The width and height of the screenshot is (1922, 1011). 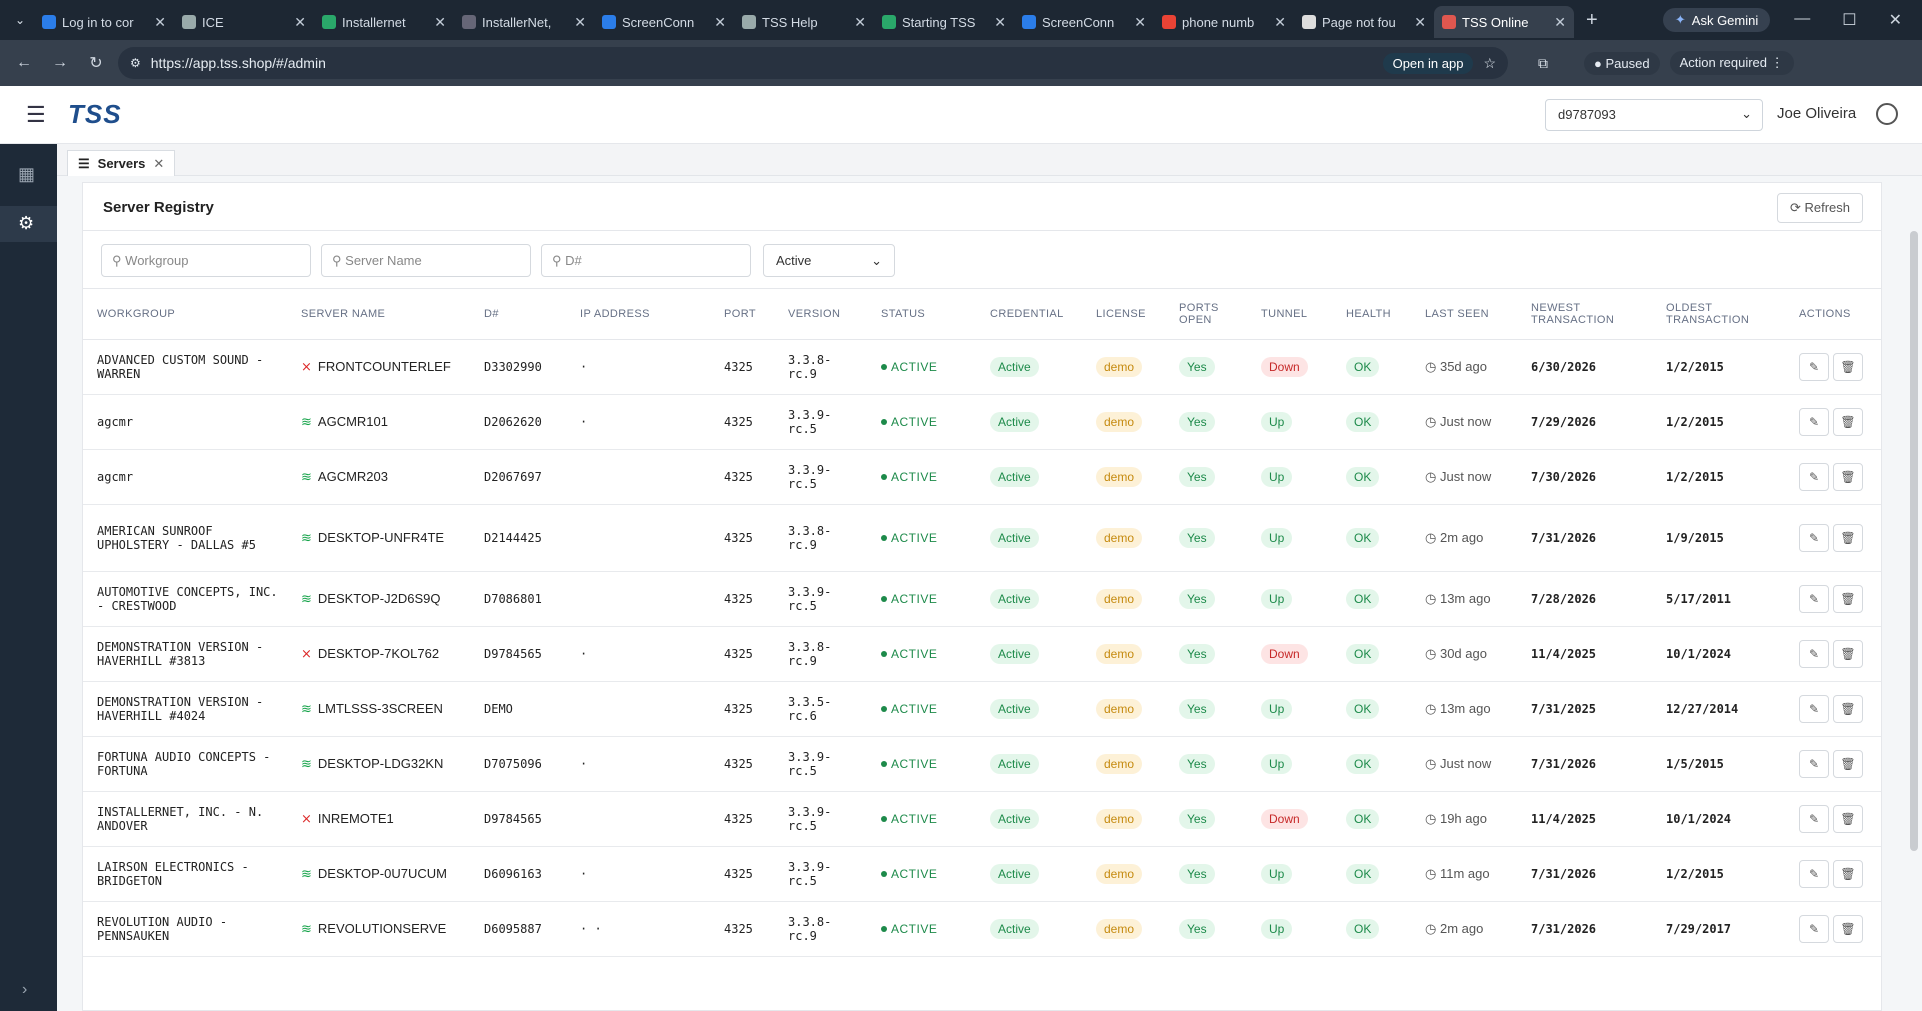 What do you see at coordinates (206, 260) in the screenshot?
I see `workgroup-filter-input: ⚲ Workgroup` at bounding box center [206, 260].